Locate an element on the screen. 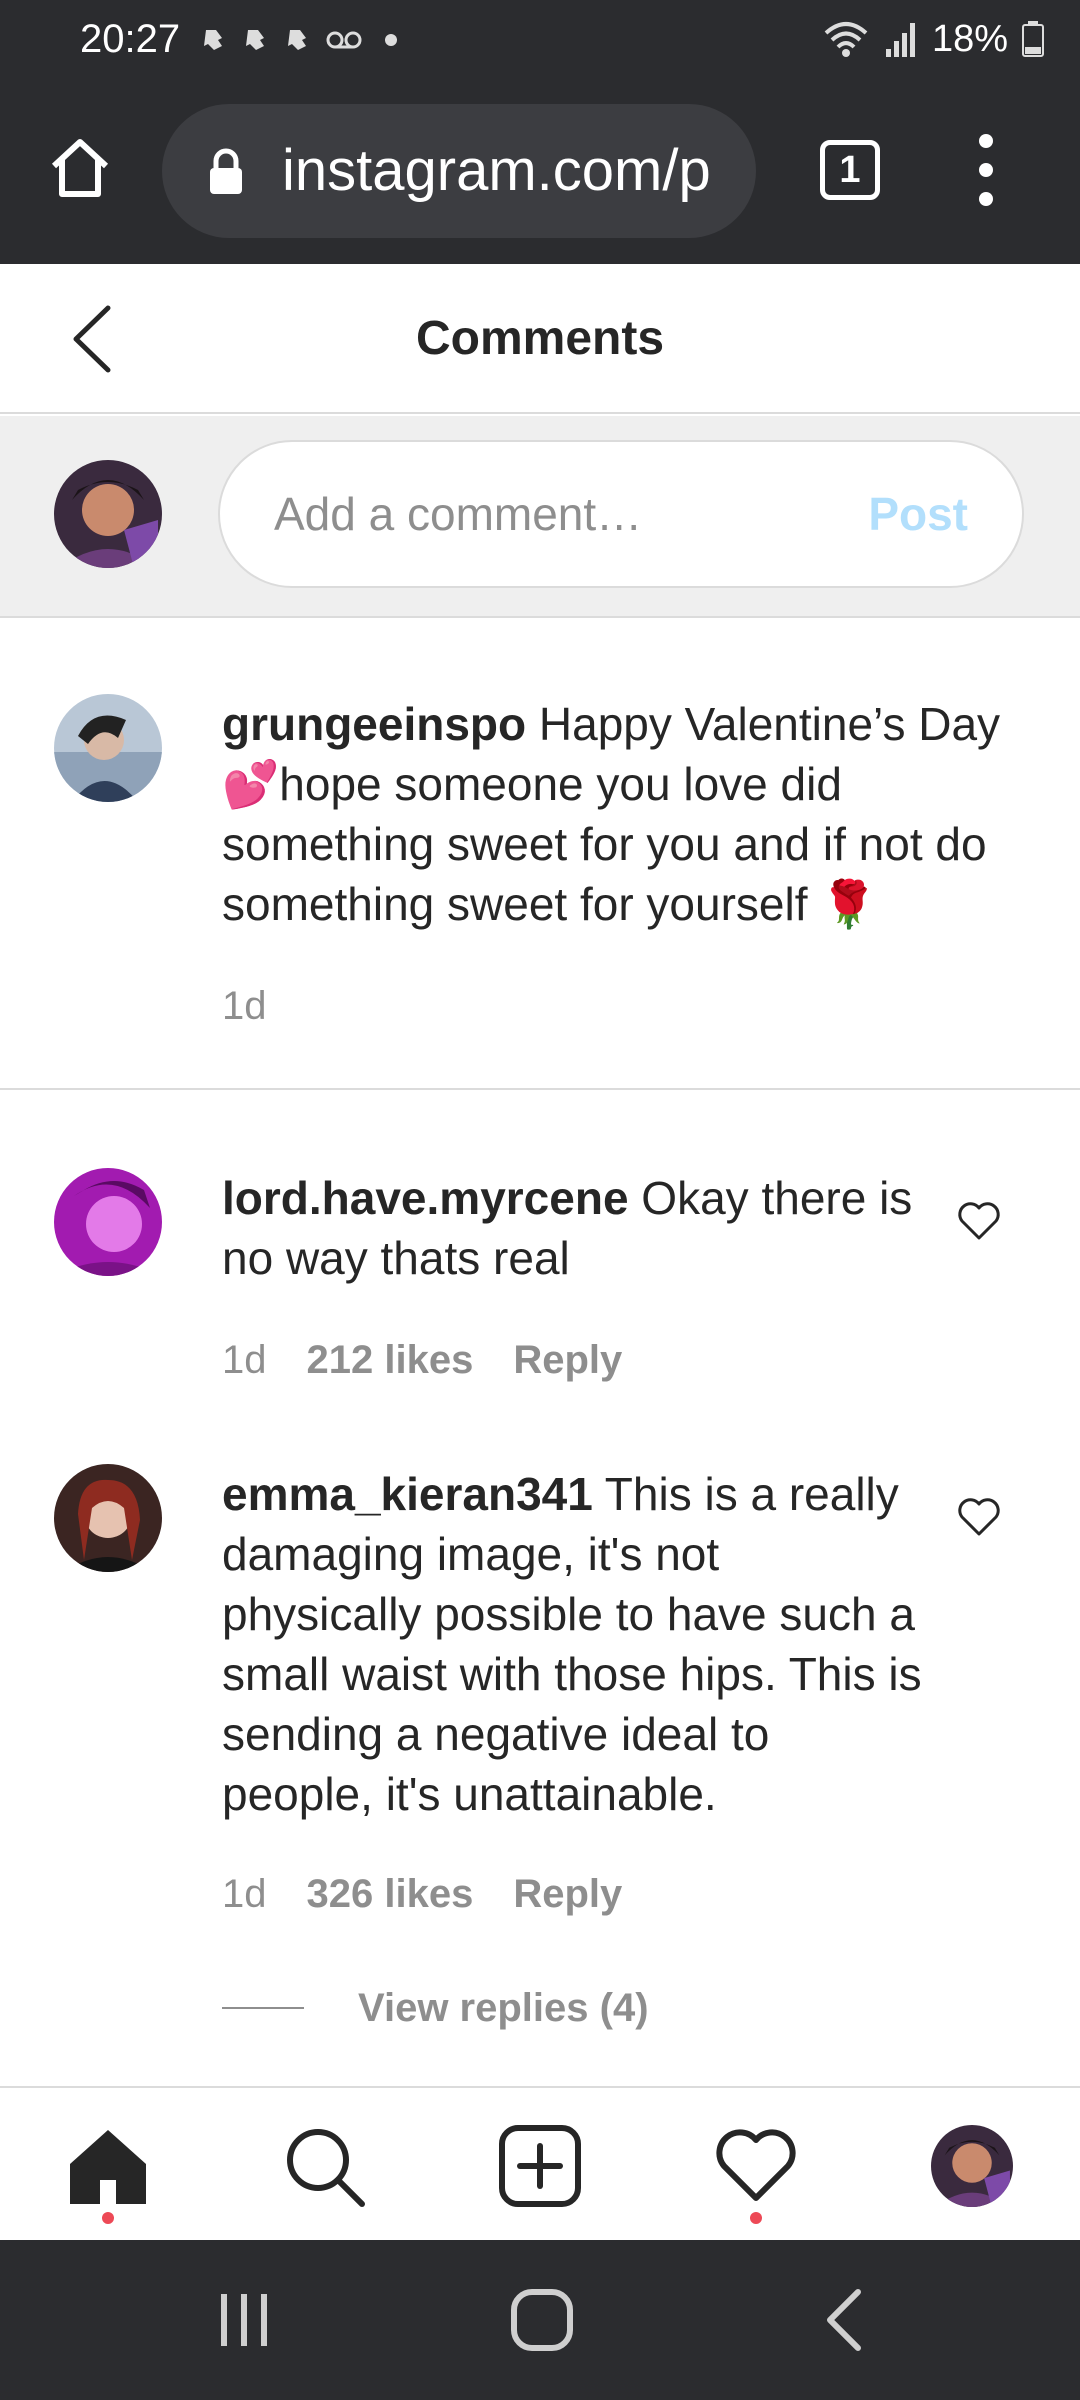 The image size is (1080, 2400). comment-meta: 1d 212 likes Reply is located at coordinates (422, 1360).